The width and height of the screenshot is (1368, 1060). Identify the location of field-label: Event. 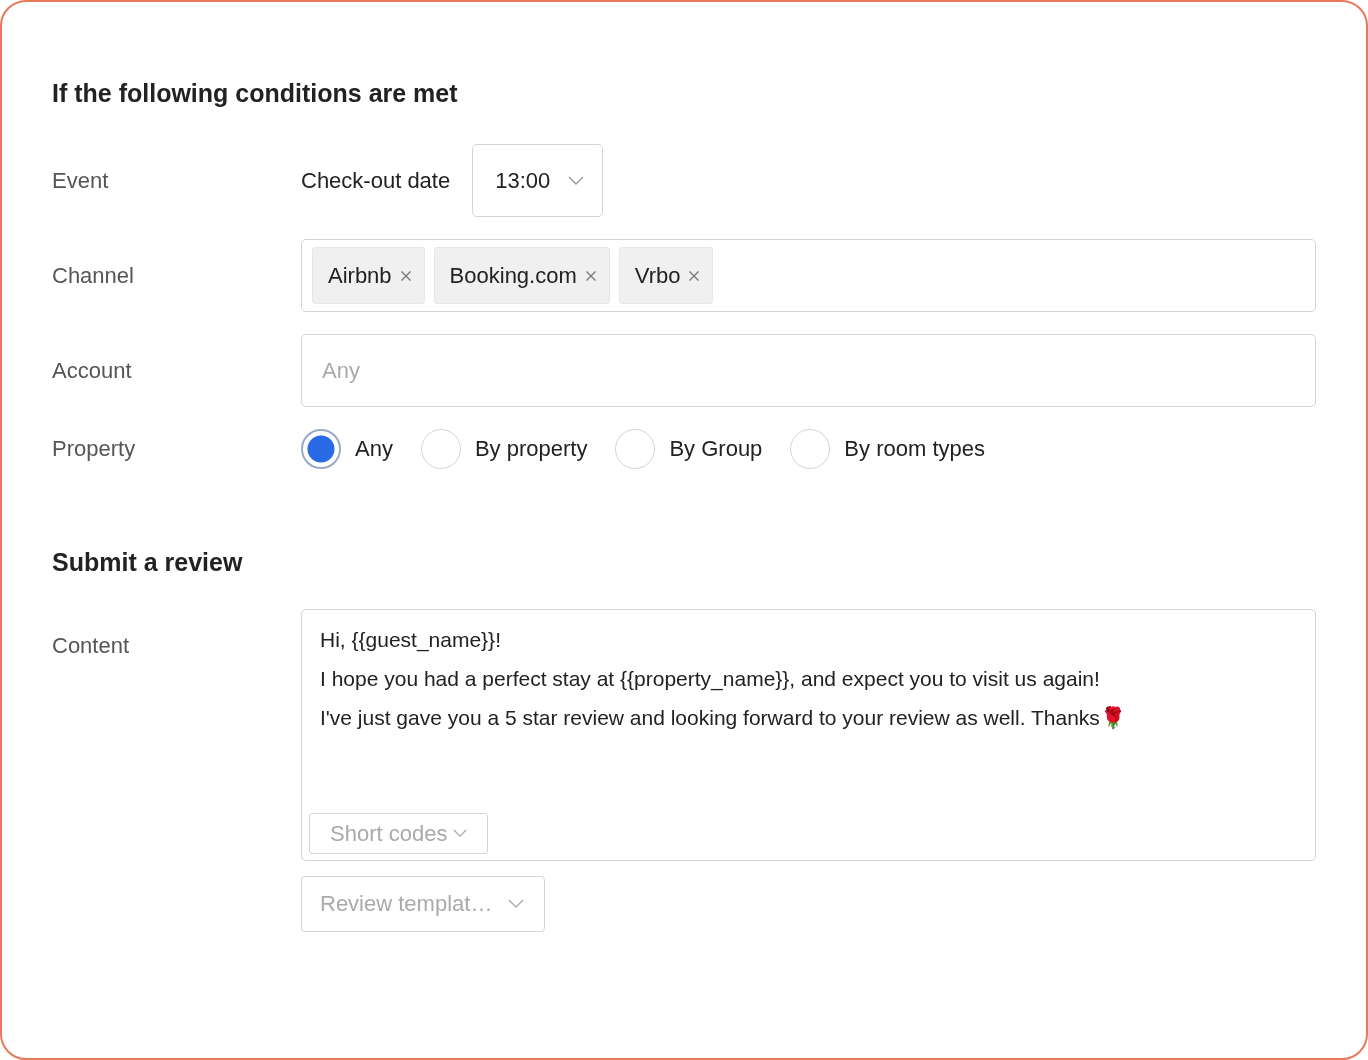
(81, 180).